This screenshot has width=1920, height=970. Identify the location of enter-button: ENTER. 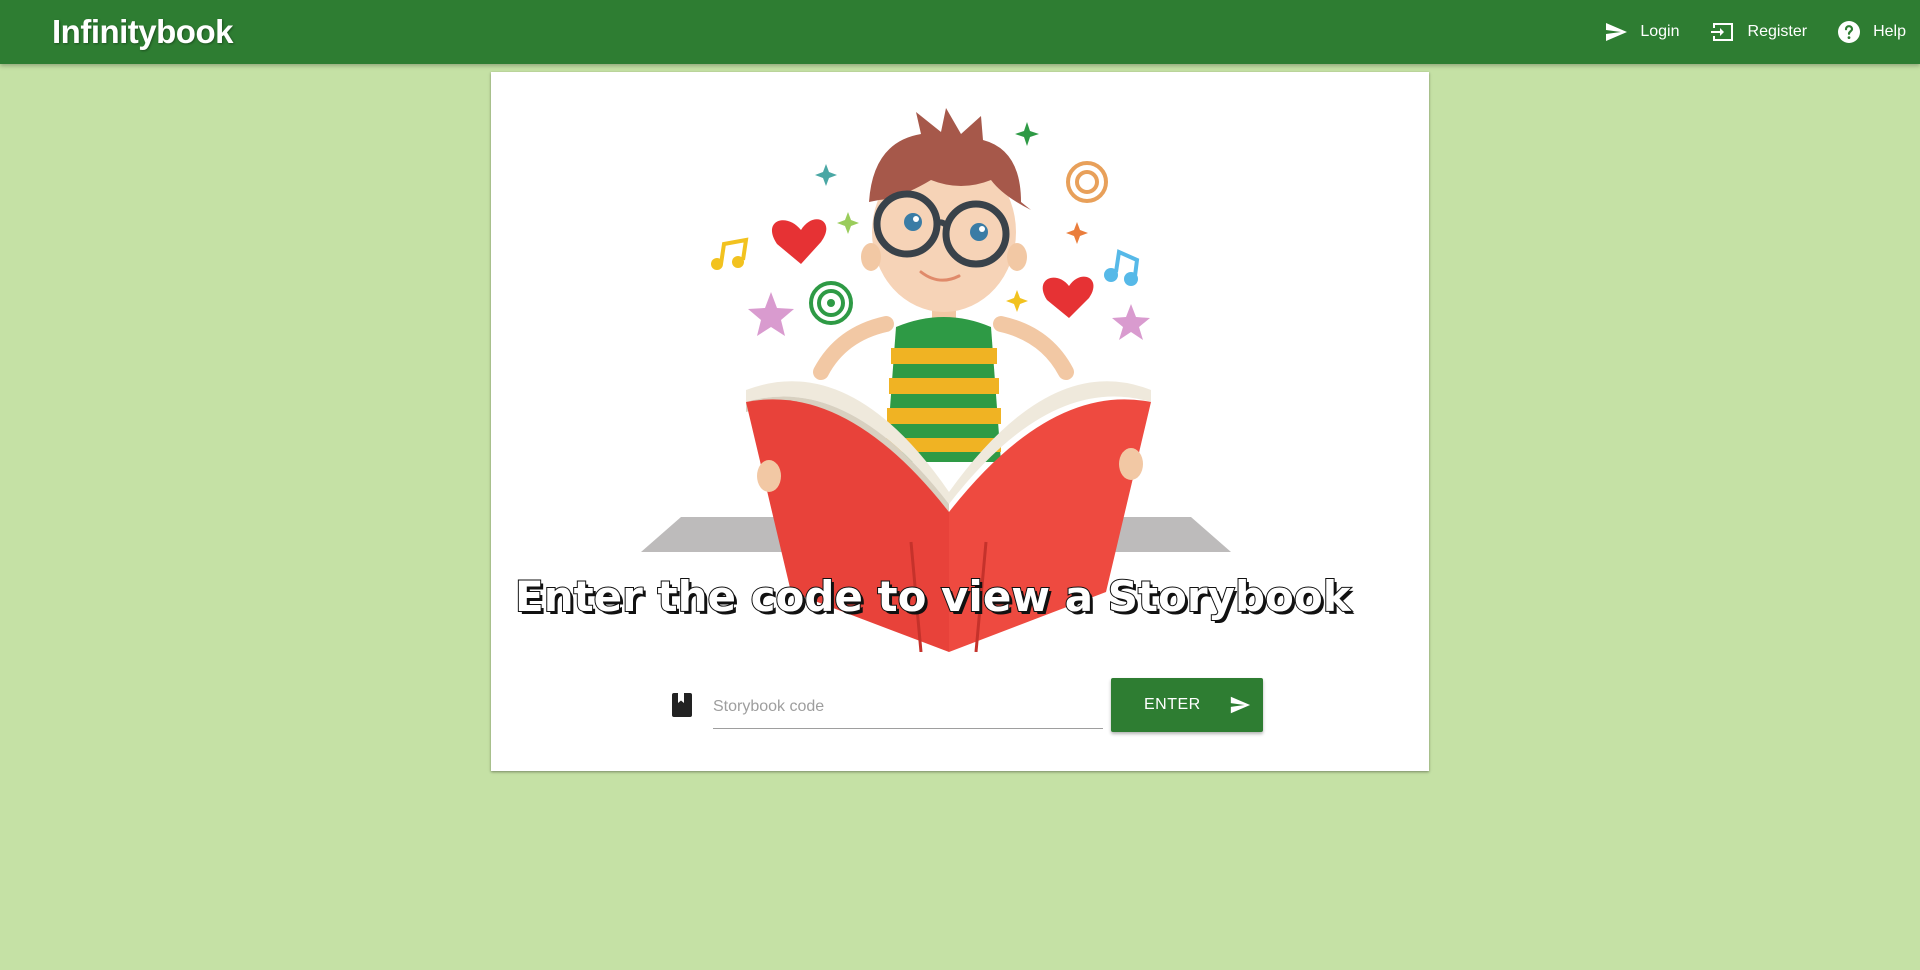
(1187, 705).